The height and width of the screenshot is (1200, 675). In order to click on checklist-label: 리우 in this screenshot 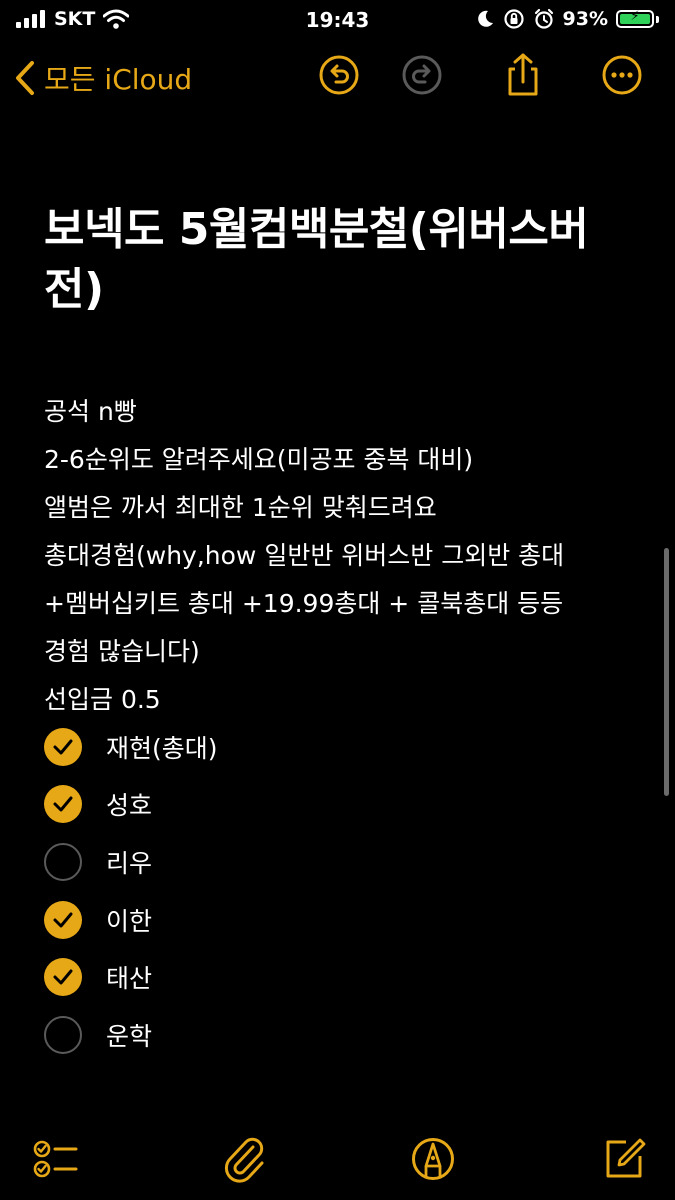, I will do `click(129, 863)`.